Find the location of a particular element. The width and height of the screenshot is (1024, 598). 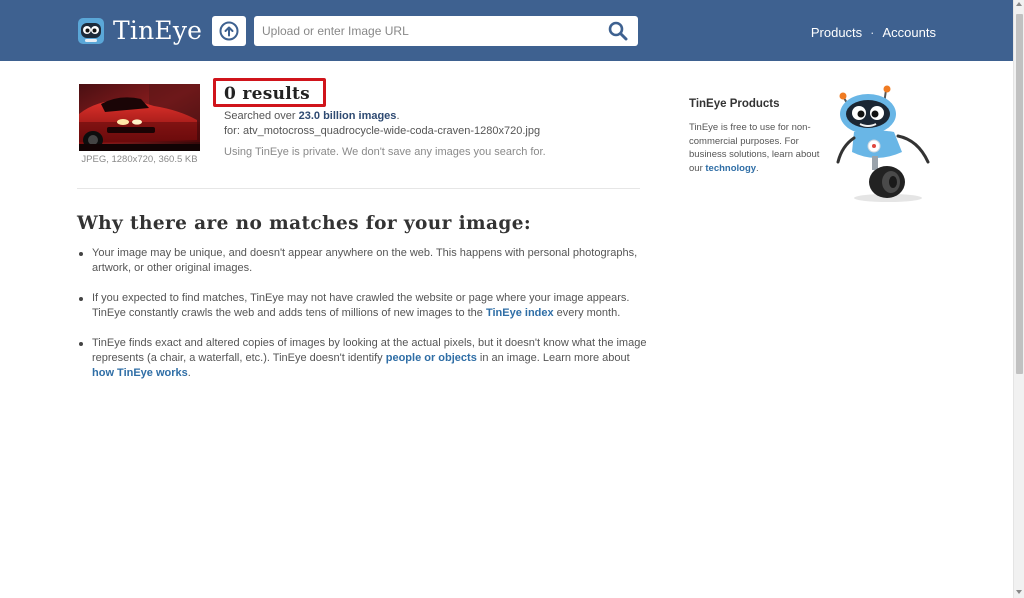

upload-image-button is located at coordinates (229, 31).